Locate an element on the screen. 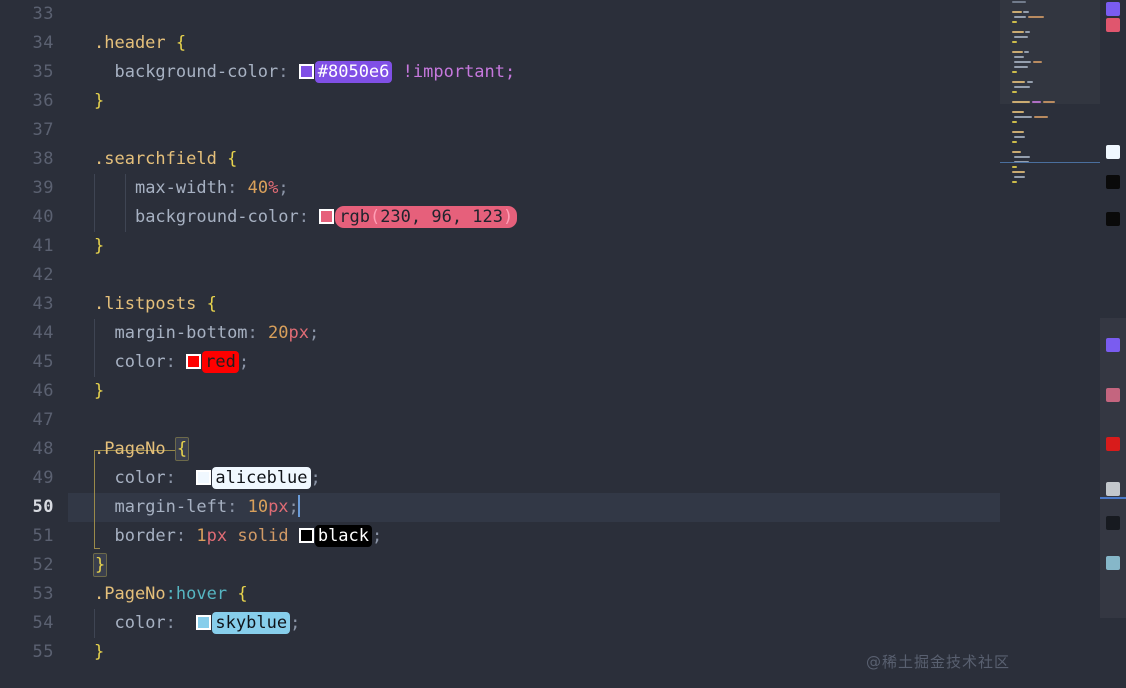  line-number: 55 is located at coordinates (43, 652).